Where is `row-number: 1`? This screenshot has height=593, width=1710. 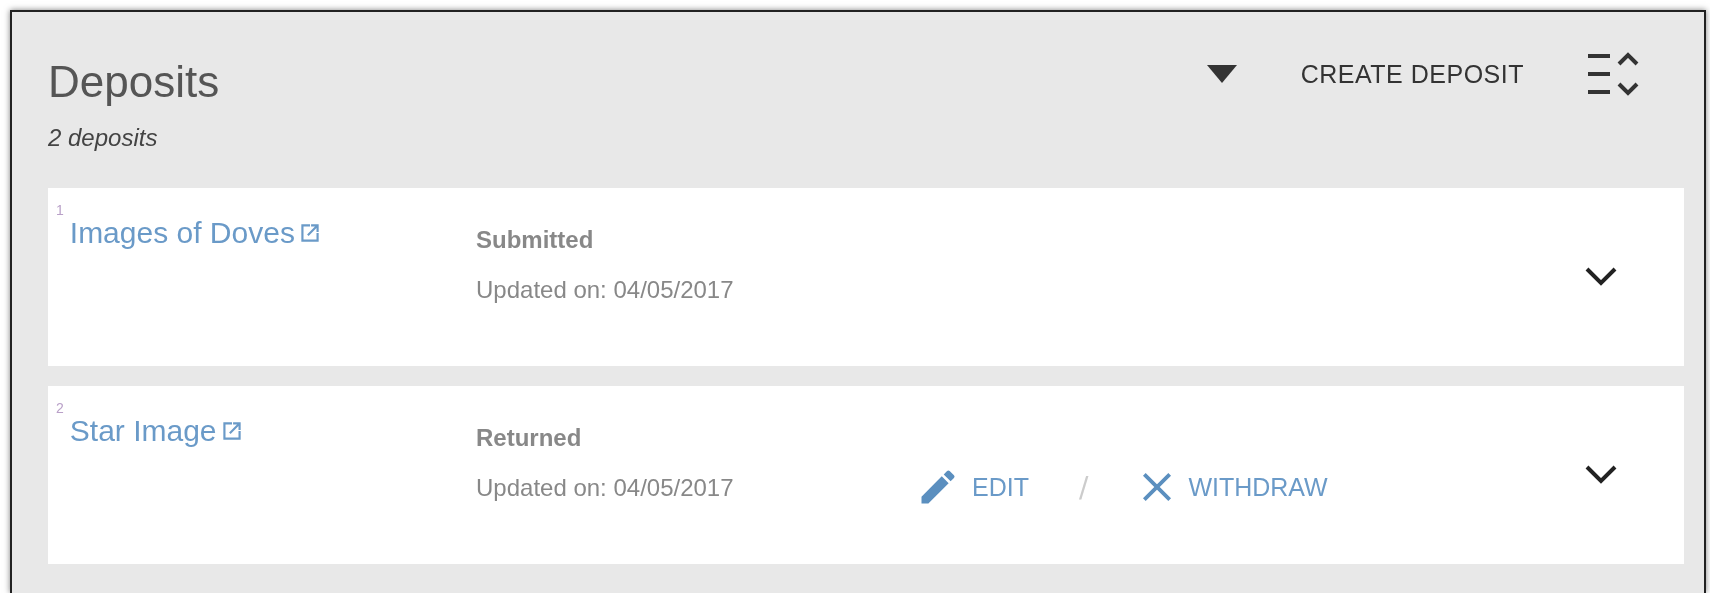 row-number: 1 is located at coordinates (60, 210).